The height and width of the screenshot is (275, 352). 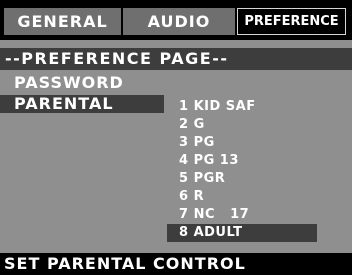 What do you see at coordinates (191, 125) in the screenshot?
I see `parental-option-g: 2 G` at bounding box center [191, 125].